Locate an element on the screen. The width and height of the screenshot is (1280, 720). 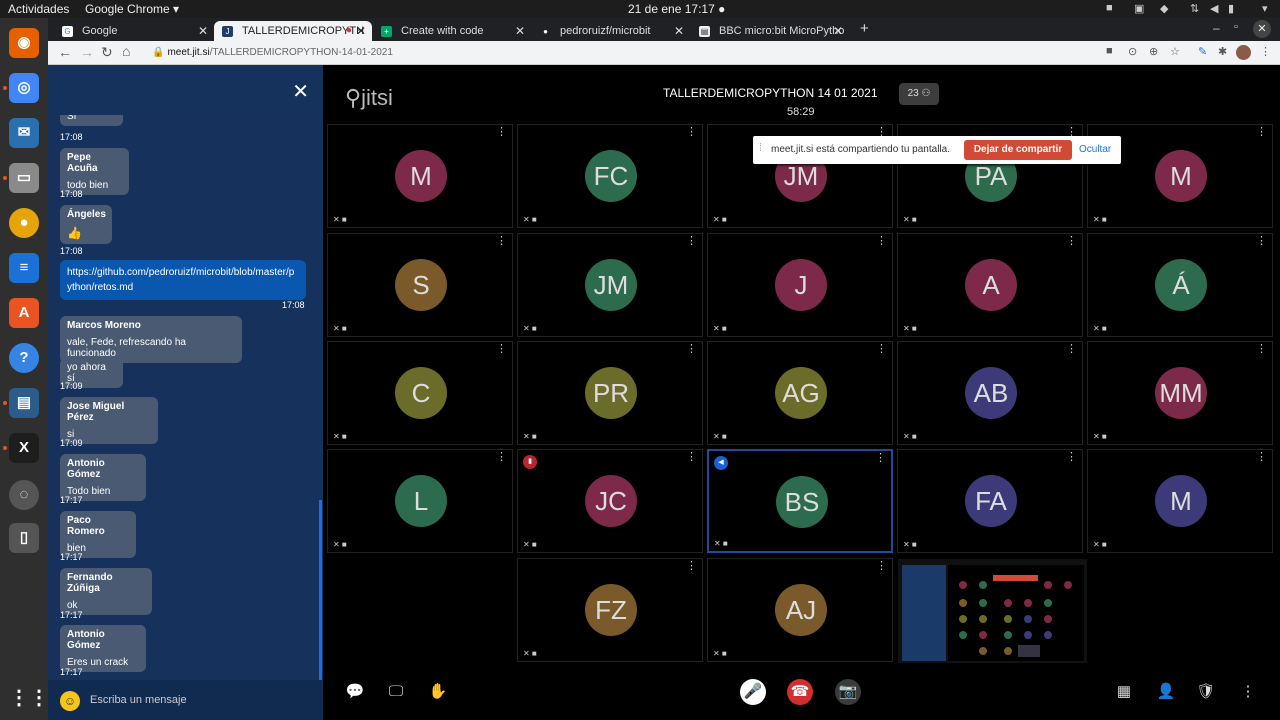
chrome-icon: ◎ is located at coordinates (24, 88).